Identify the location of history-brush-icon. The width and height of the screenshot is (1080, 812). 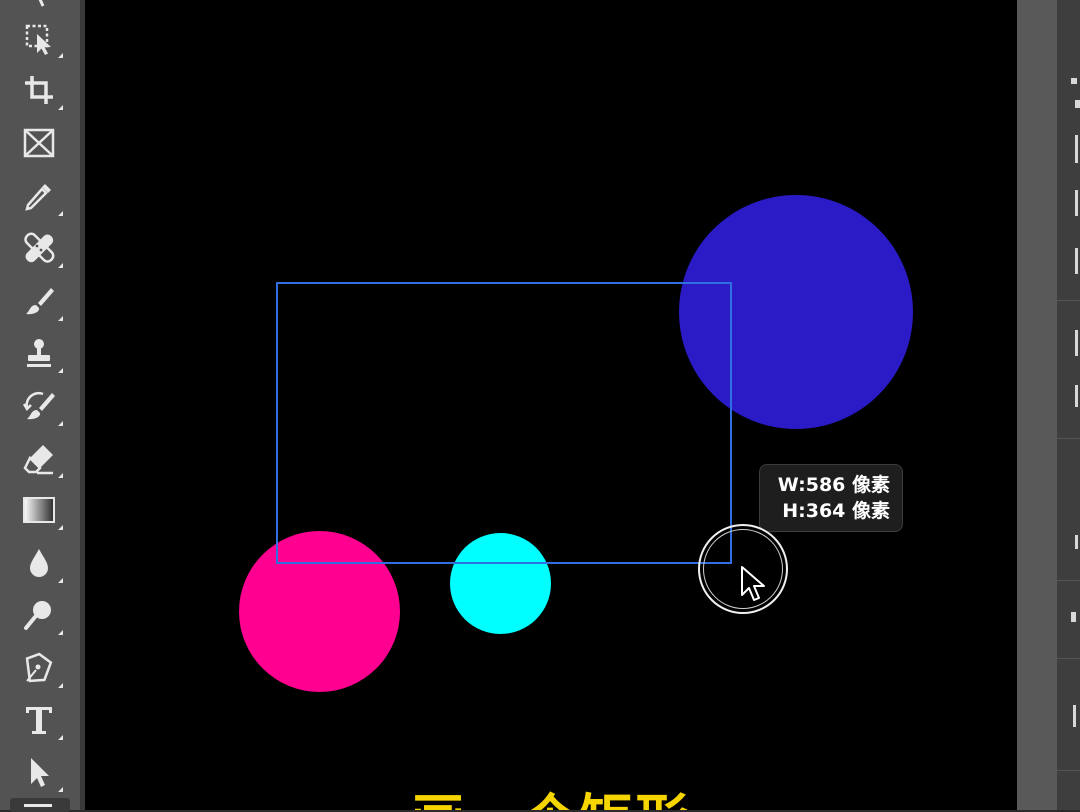
(40, 406).